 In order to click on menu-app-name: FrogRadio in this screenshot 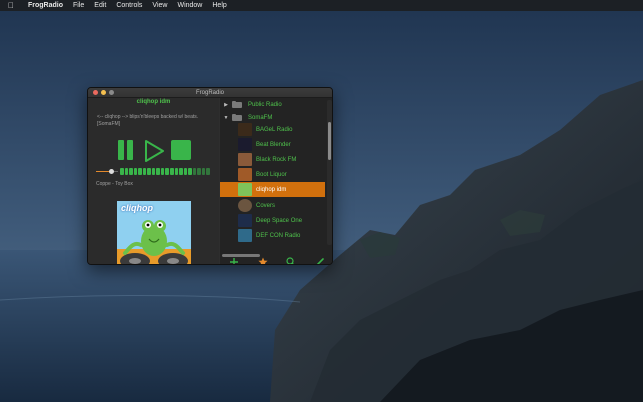, I will do `click(45, 5)`.